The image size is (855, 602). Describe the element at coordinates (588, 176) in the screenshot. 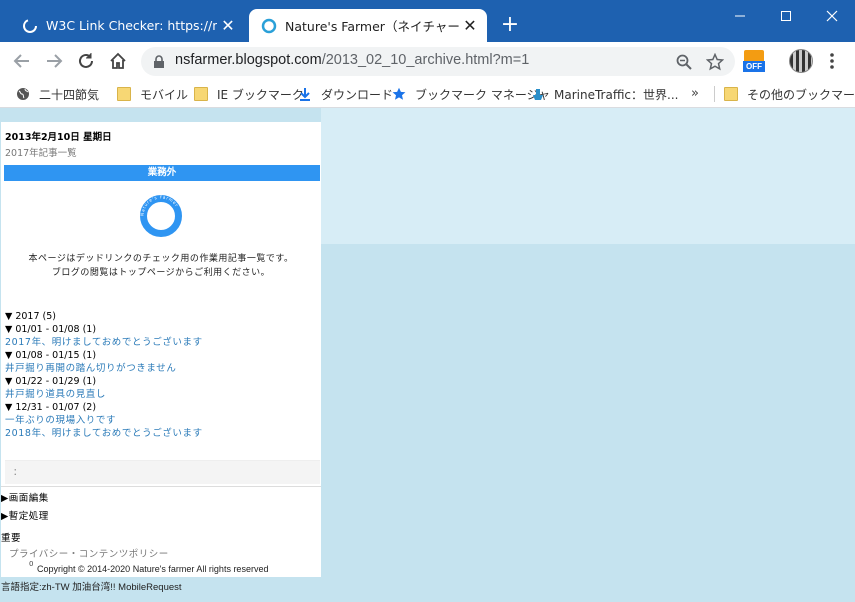

I see `background-band` at that location.